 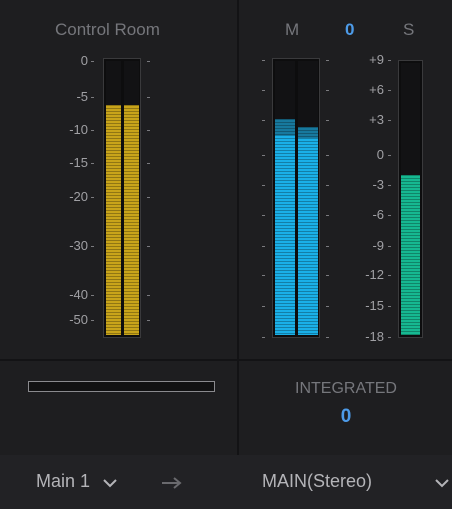 I want to click on momentary-scale-label: +3, so click(x=376, y=119).